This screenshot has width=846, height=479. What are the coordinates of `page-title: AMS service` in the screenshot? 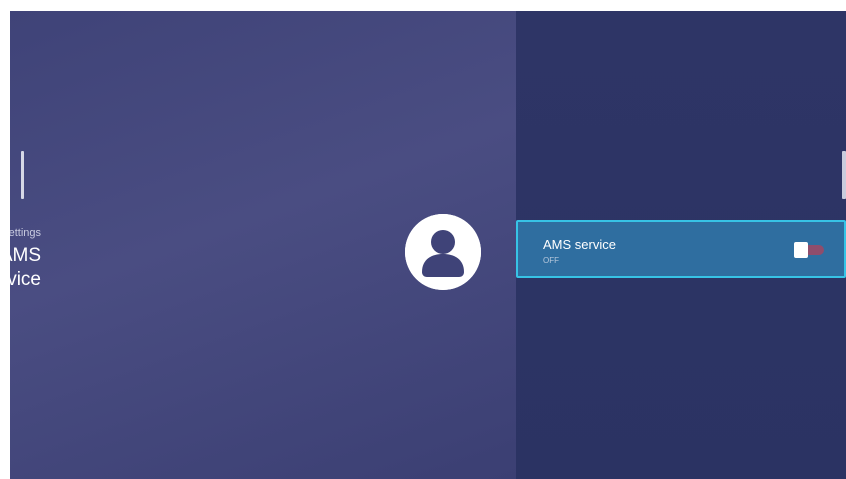 It's located at (25, 267).